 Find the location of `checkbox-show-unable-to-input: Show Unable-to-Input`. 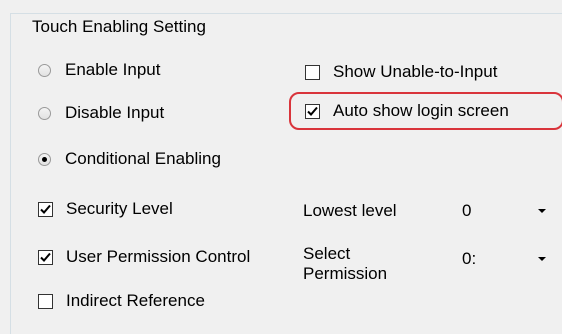

checkbox-show-unable-to-input: Show Unable-to-Input is located at coordinates (401, 72).